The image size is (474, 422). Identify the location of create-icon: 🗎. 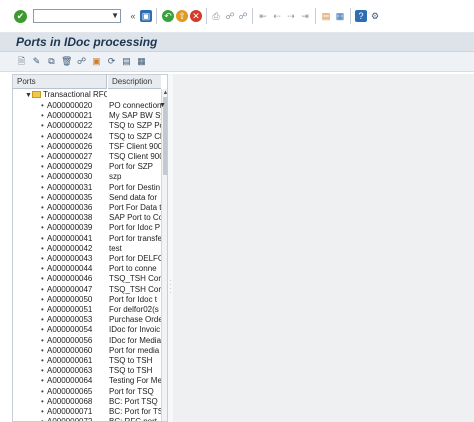
(21, 61).